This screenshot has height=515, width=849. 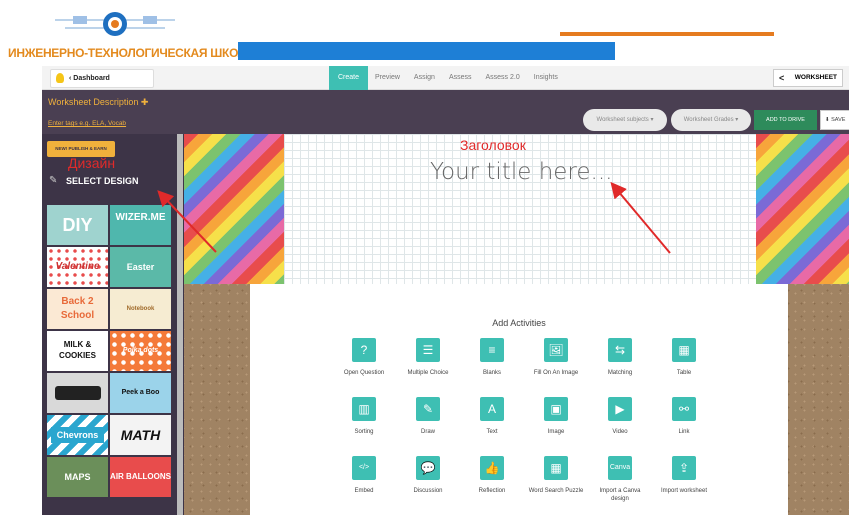 I want to click on title-arrow, so click(x=640, y=217).